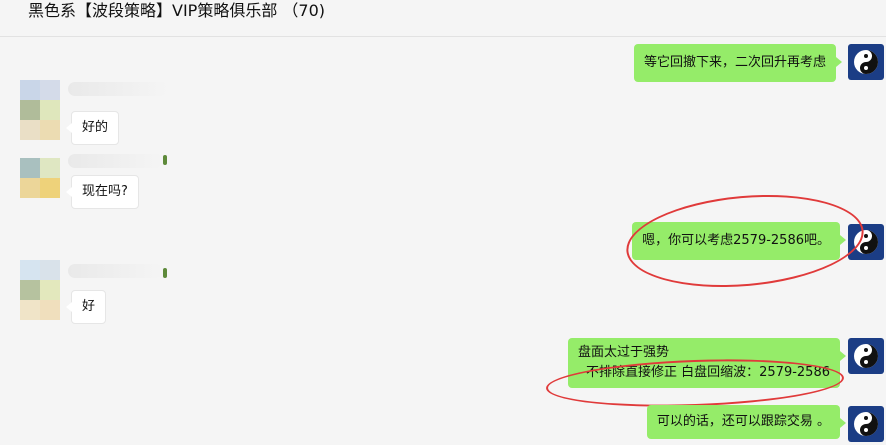  Describe the element at coordinates (92, 128) in the screenshot. I see `message-bubble-other: 好的` at that location.